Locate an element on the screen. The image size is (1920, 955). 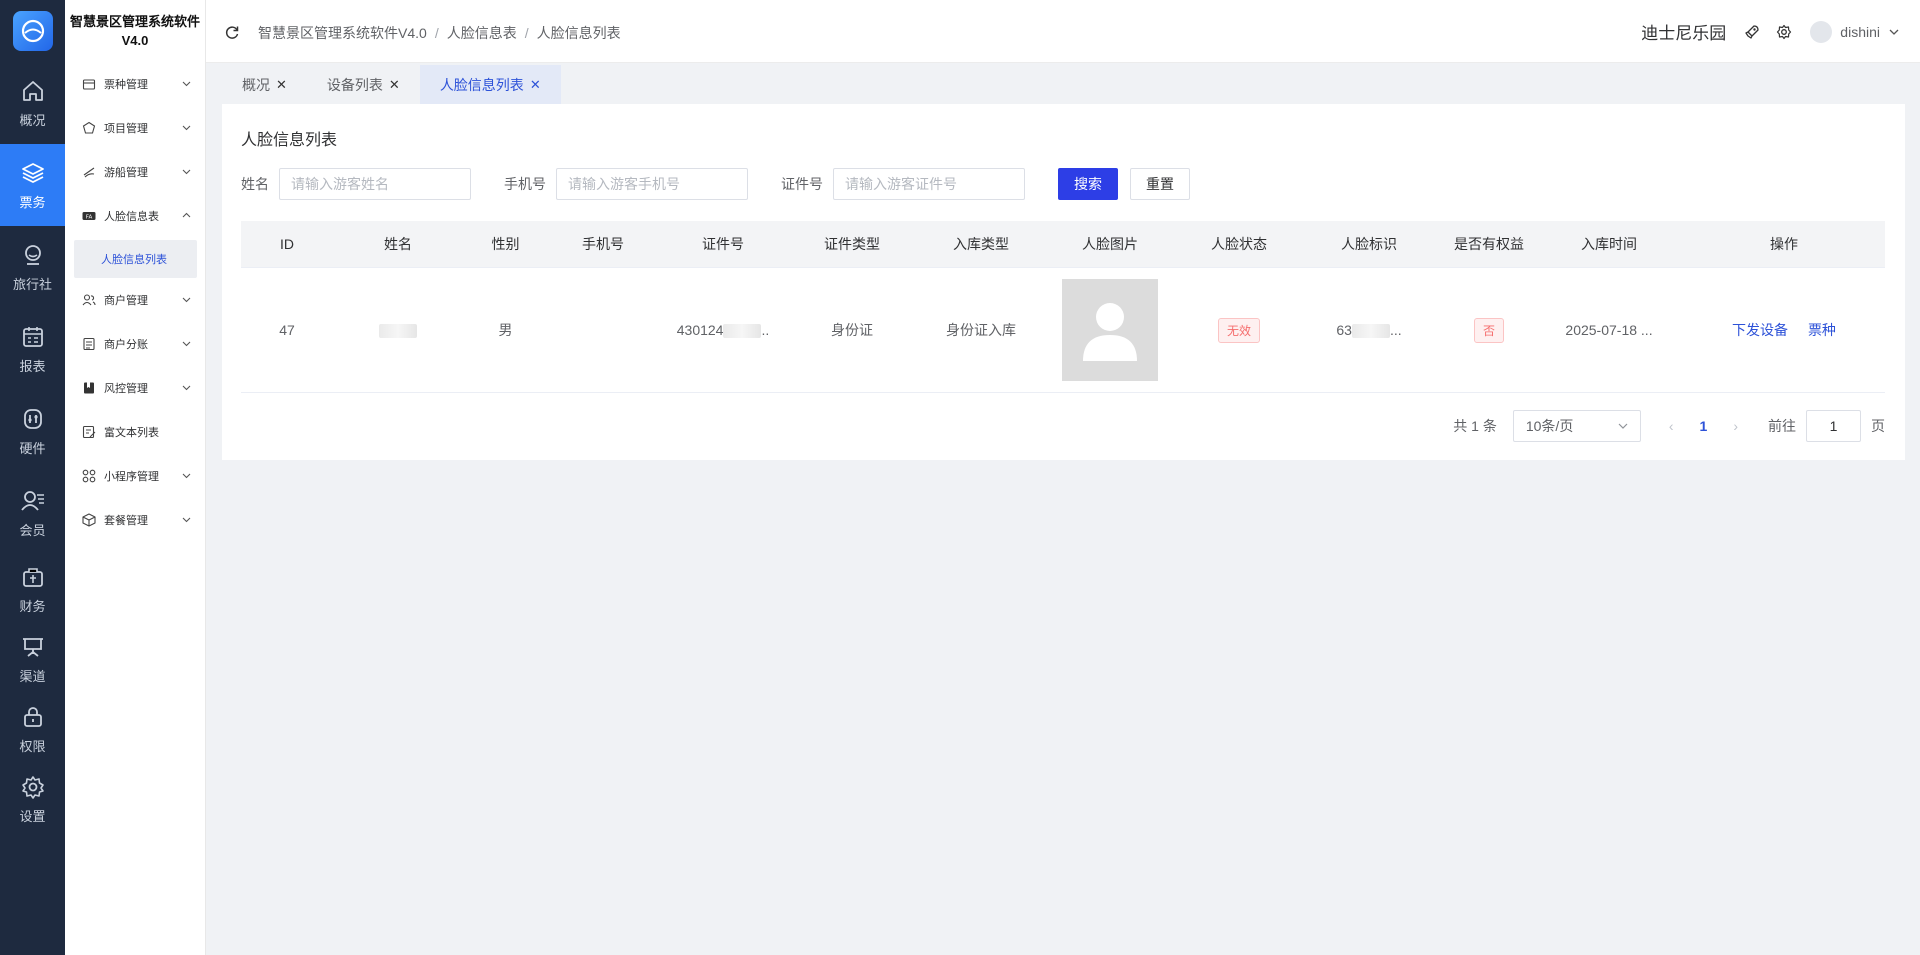
refresh-icon is located at coordinates (232, 32).